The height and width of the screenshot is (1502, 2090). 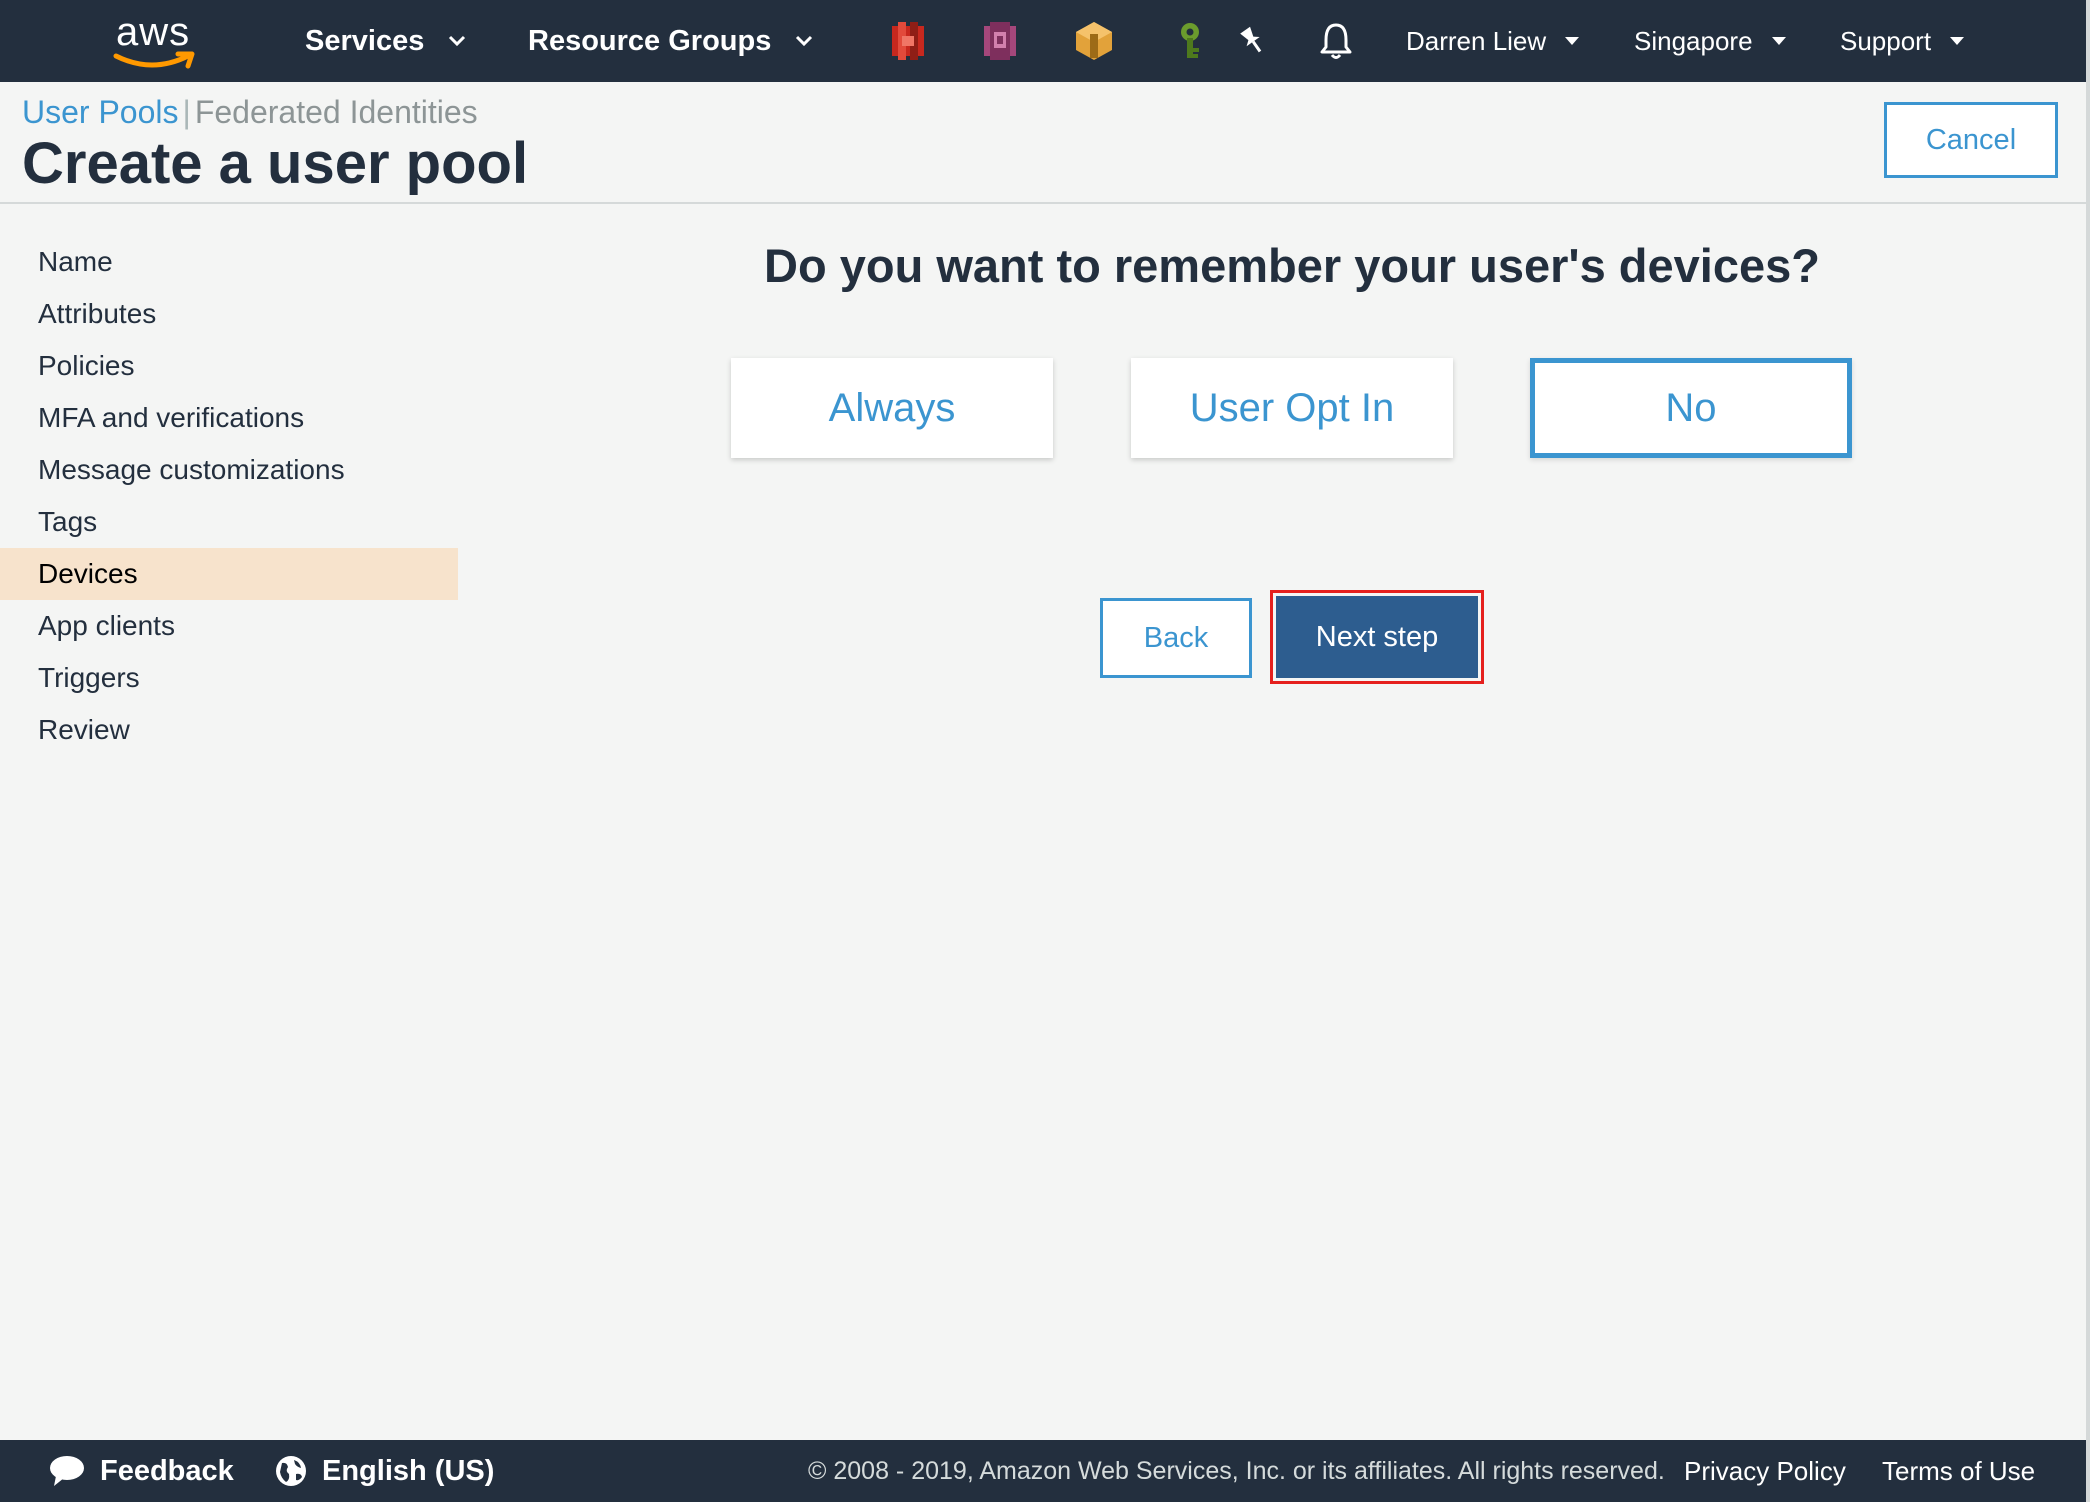 I want to click on sidebar-item-name: Name, so click(x=229, y=262).